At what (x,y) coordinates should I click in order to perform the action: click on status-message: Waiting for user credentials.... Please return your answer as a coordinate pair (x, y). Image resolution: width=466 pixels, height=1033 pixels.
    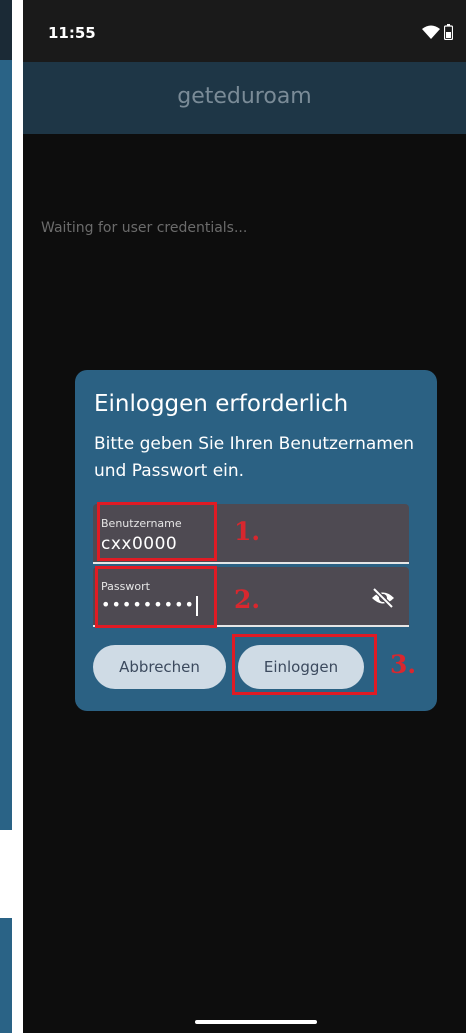
    Looking at the image, I should click on (144, 228).